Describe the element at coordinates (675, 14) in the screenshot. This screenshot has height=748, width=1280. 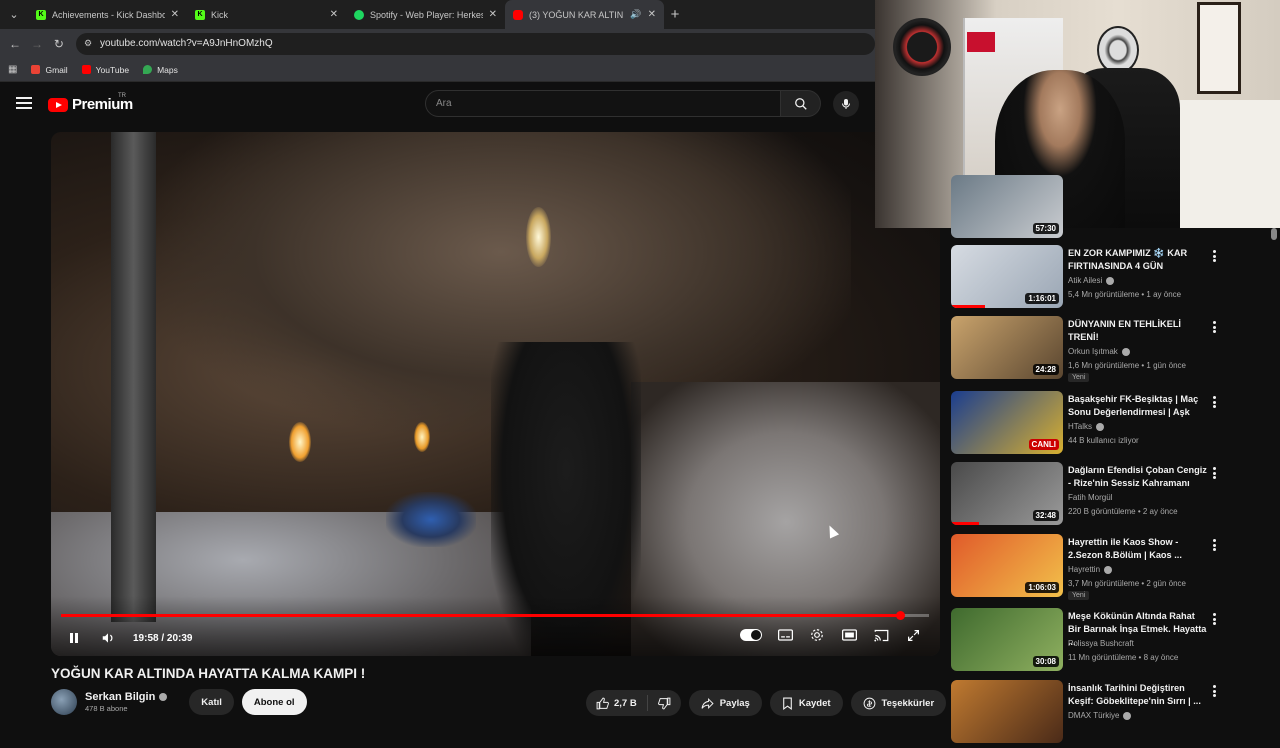
I see `new-tab-icon: +` at that location.